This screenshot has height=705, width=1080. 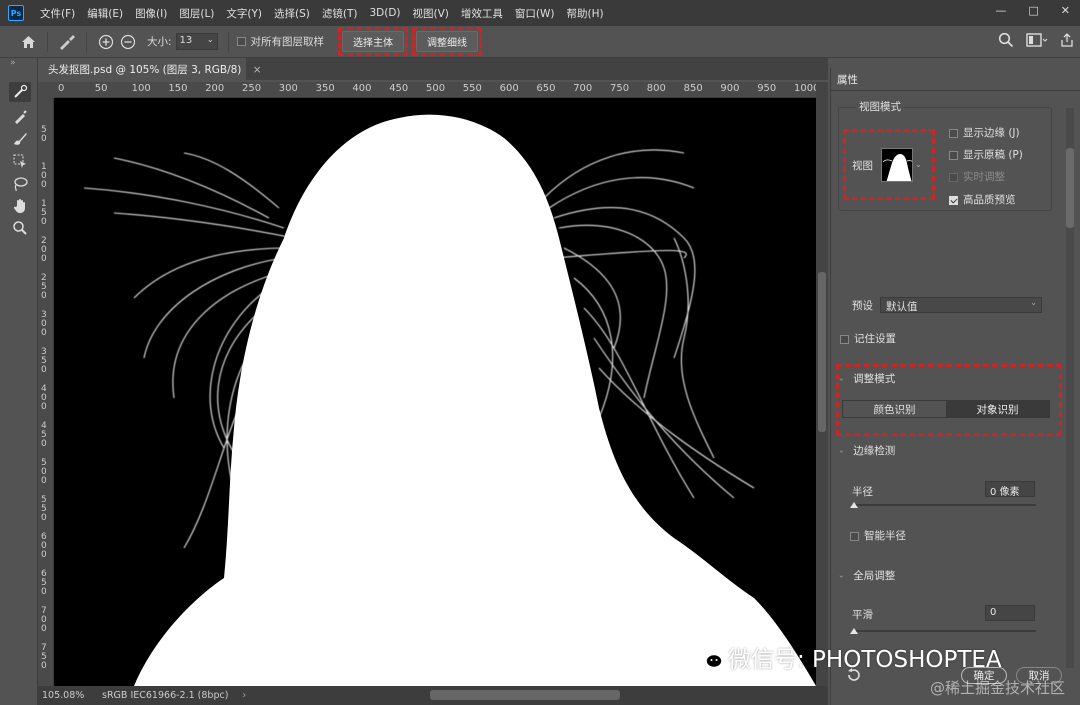 I want to click on menu-view: 视图(V), so click(x=431, y=13).